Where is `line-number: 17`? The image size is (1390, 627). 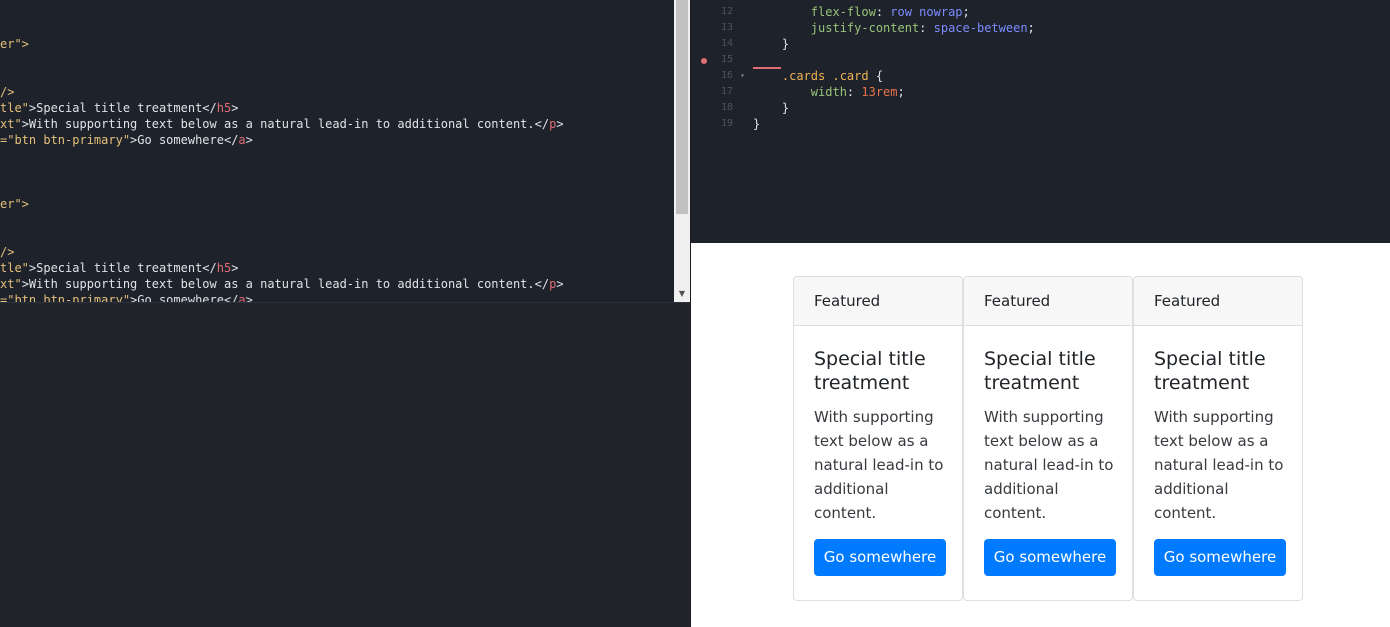 line-number: 17 is located at coordinates (726, 91).